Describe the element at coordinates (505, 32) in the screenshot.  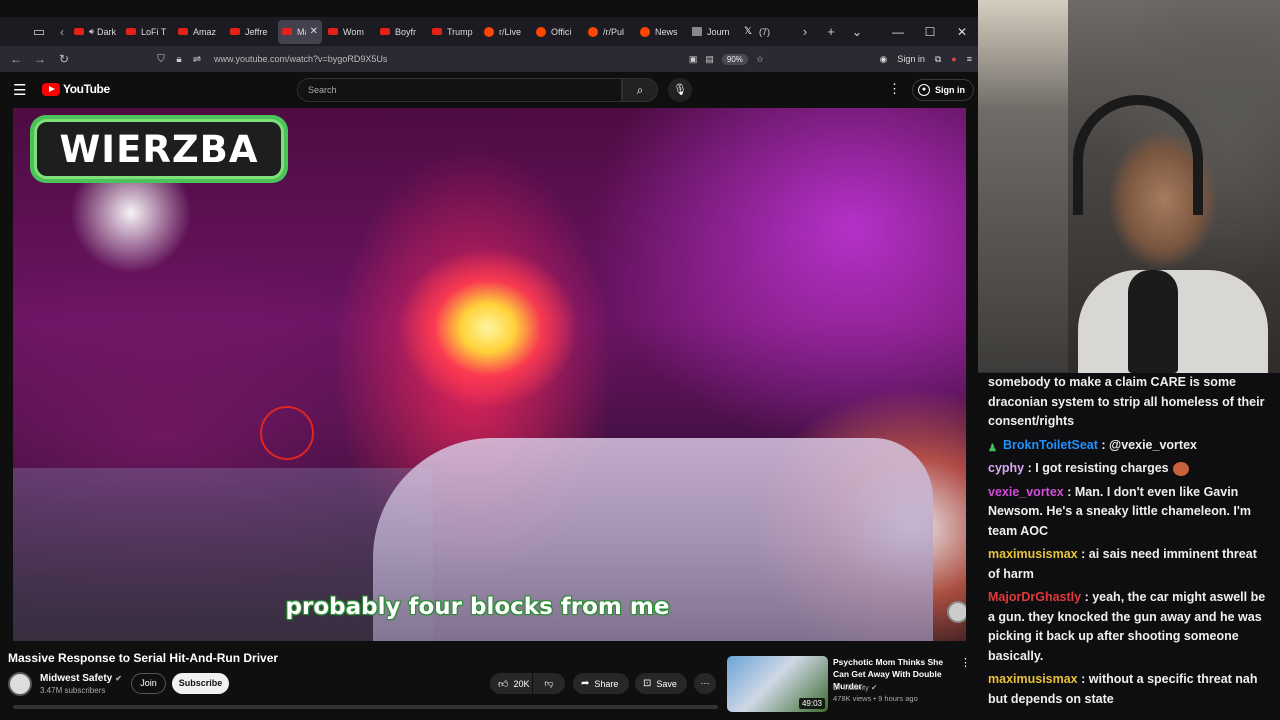
I see `browser-tab: r/Live` at that location.